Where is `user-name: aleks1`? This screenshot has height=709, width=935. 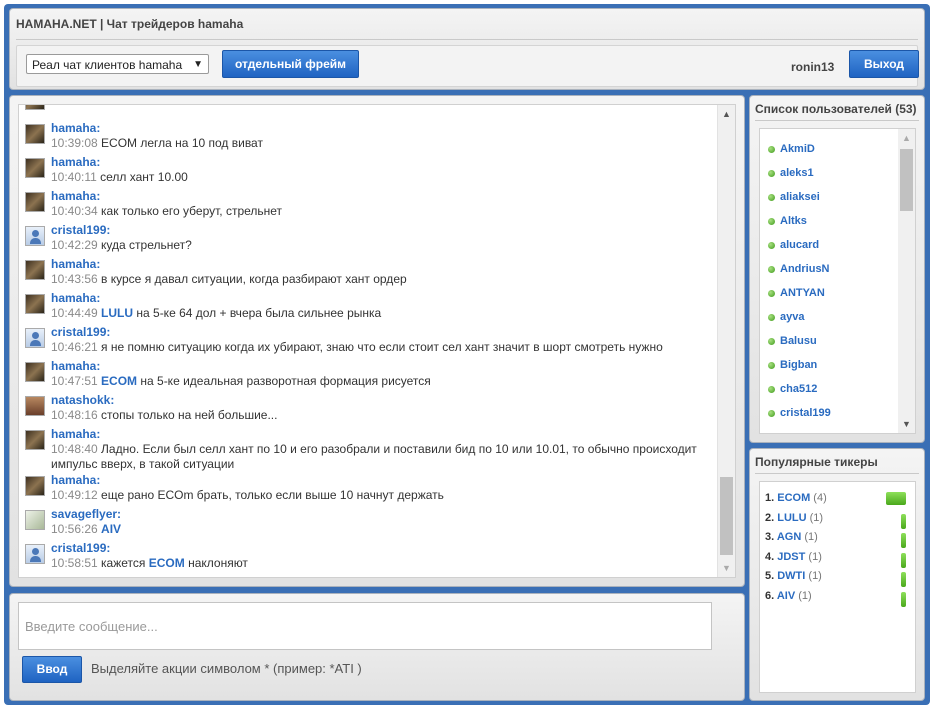
user-name: aleks1 is located at coordinates (797, 173).